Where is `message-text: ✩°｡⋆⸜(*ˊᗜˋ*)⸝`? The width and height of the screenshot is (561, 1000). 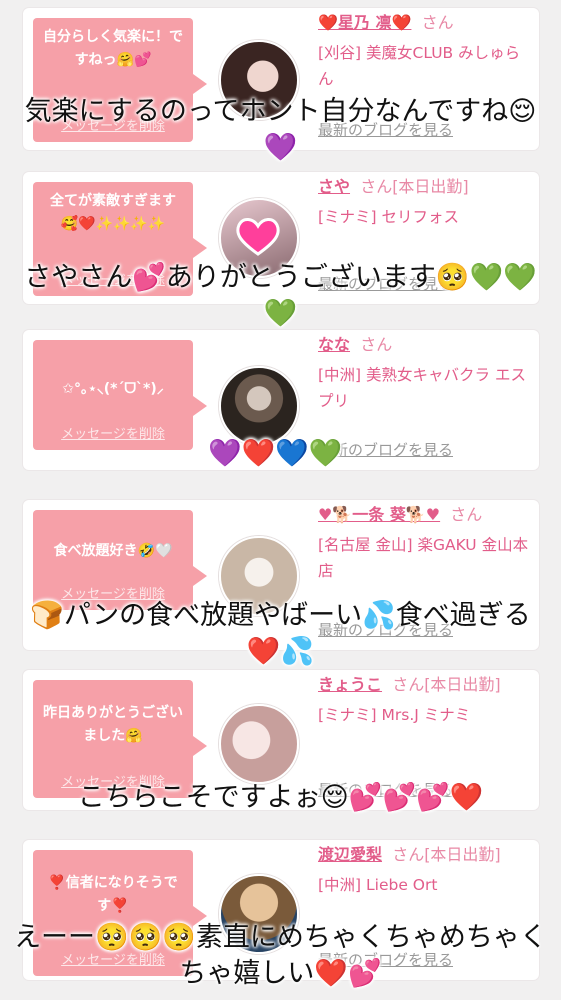
message-text: ✩°｡⋆⸜(*ˊᗜˋ*)⸝ is located at coordinates (113, 389).